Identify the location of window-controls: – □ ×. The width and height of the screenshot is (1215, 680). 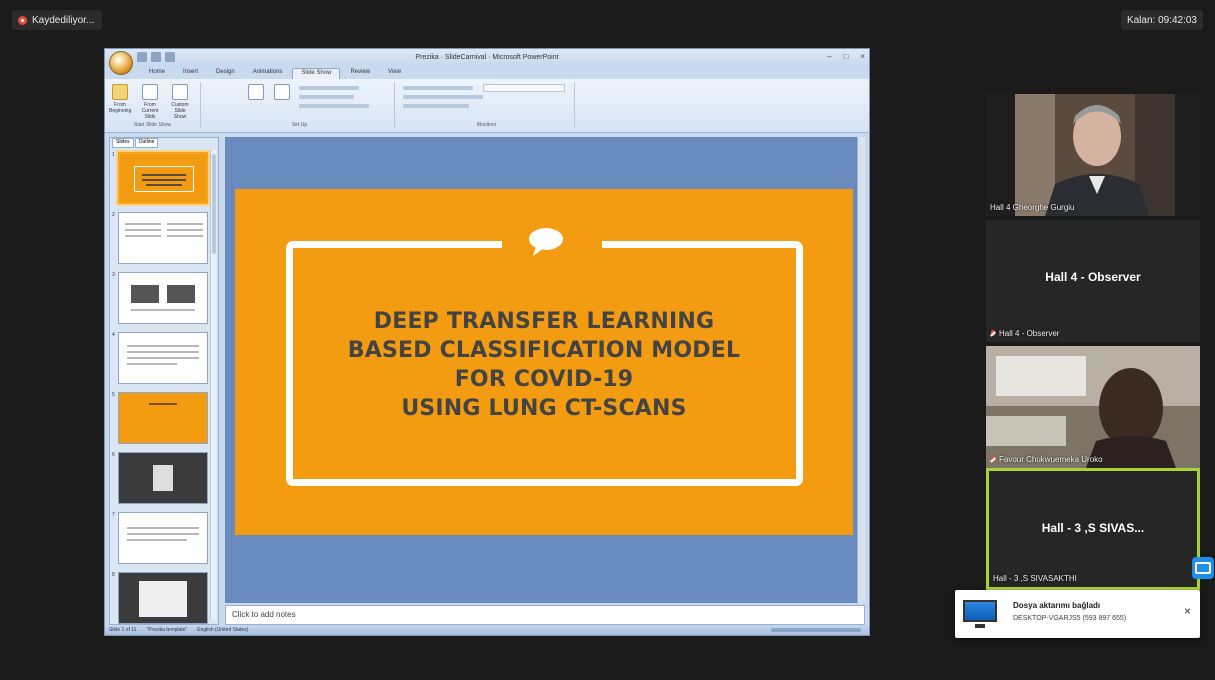
(846, 56).